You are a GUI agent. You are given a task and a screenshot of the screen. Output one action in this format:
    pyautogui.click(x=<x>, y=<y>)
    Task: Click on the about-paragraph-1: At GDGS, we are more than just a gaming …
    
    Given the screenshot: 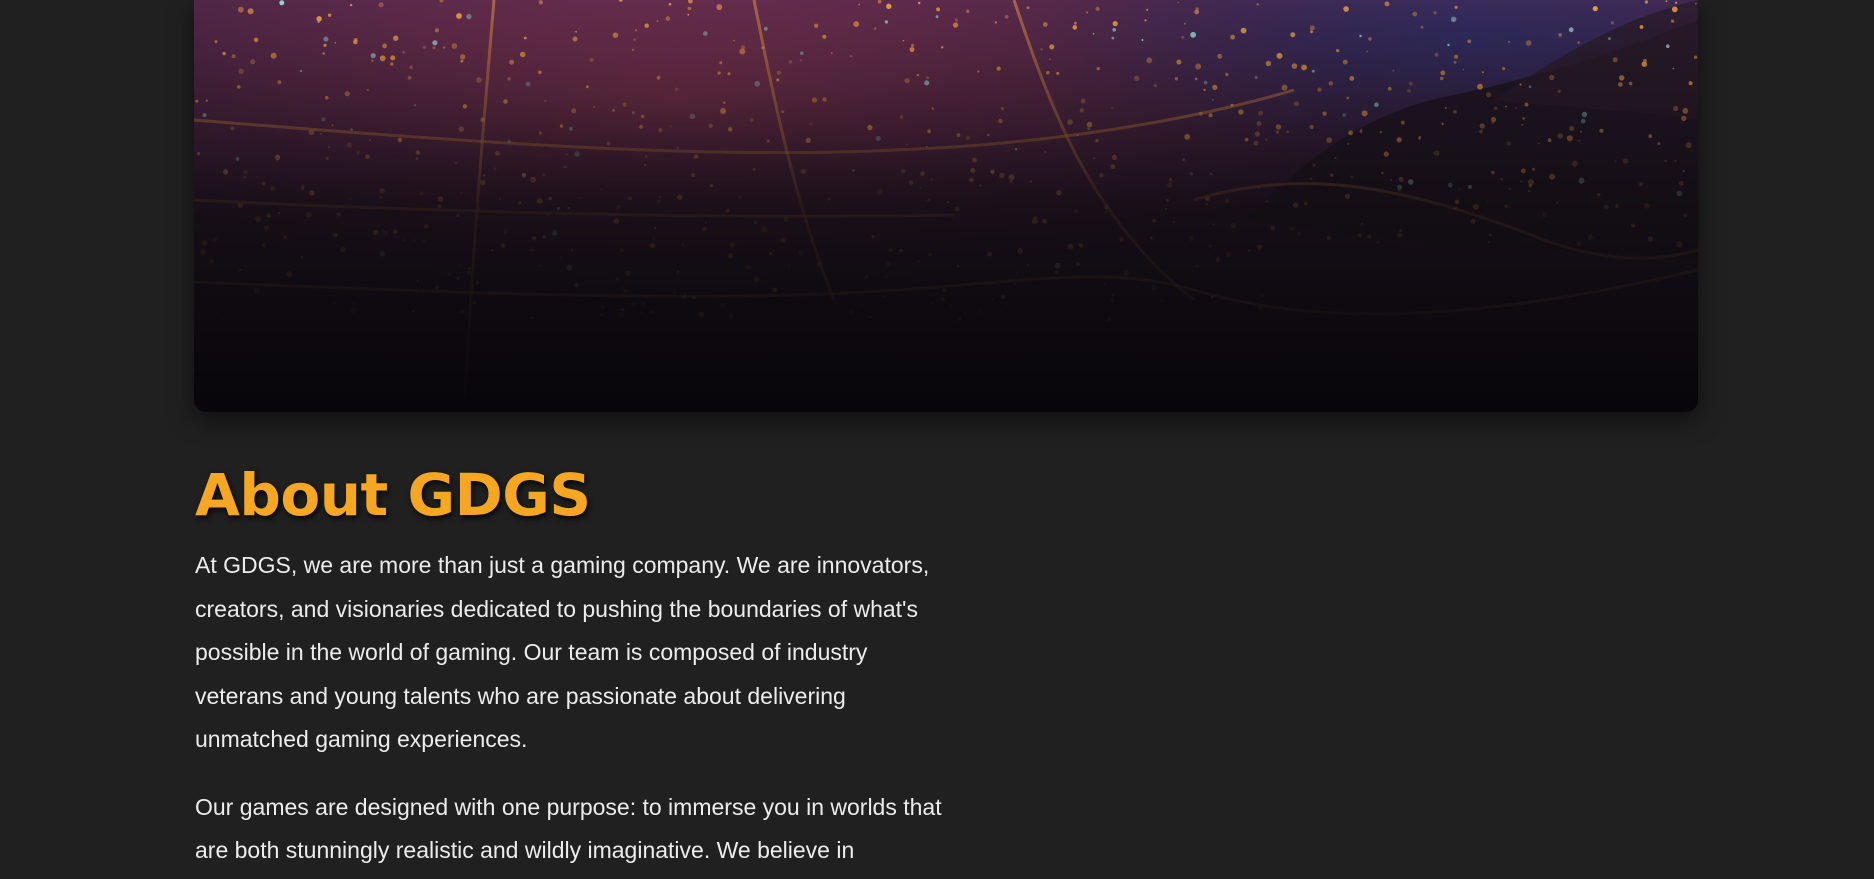 What is the action you would take?
    pyautogui.click(x=562, y=652)
    